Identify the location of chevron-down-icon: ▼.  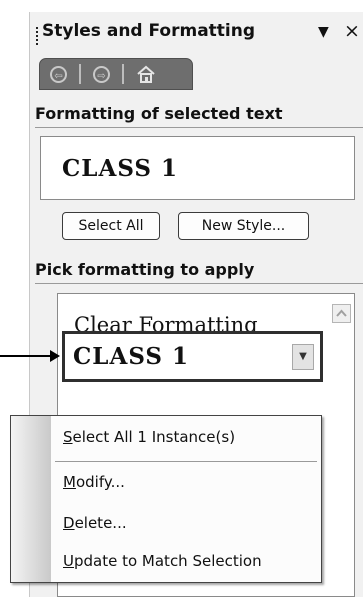
(303, 357).